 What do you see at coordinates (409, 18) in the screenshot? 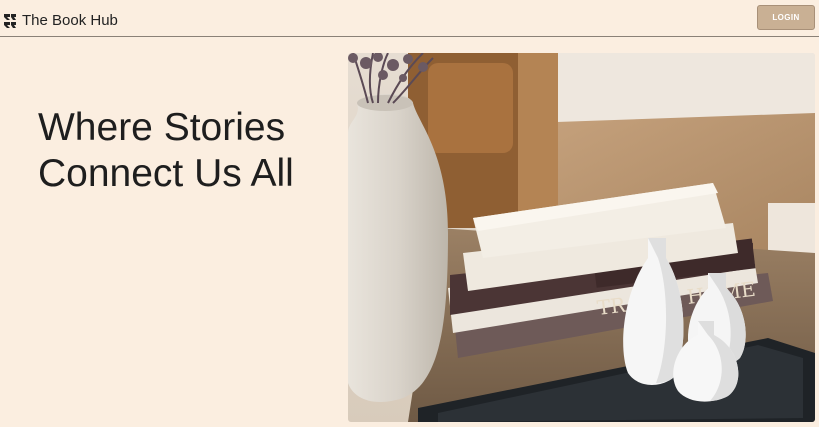
I see `top-header: The Book Hub LOGIN` at bounding box center [409, 18].